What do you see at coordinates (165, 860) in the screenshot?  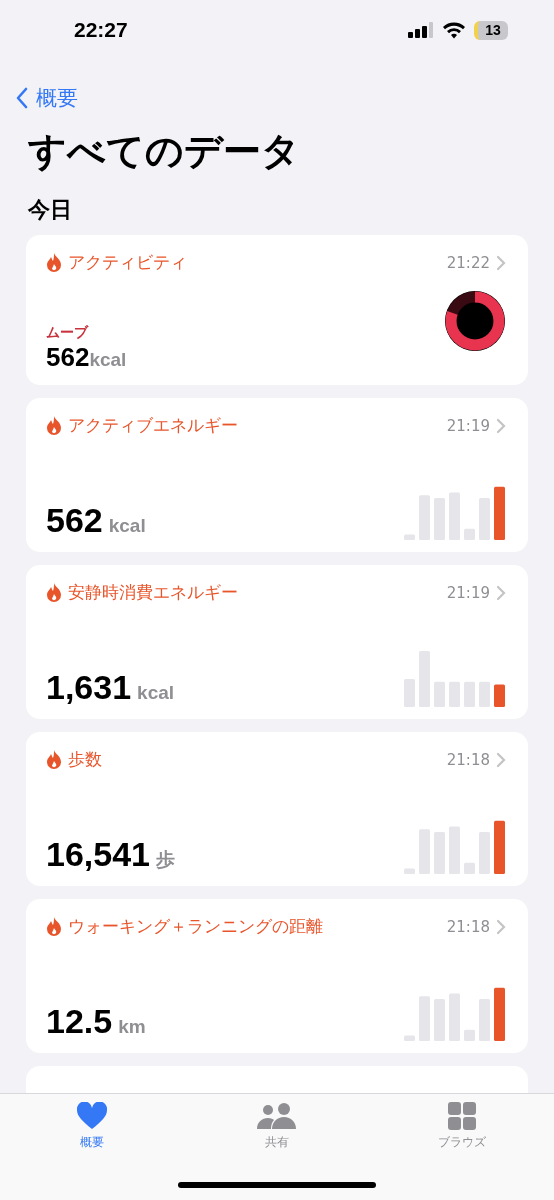 I see `metric-unit: 歩` at bounding box center [165, 860].